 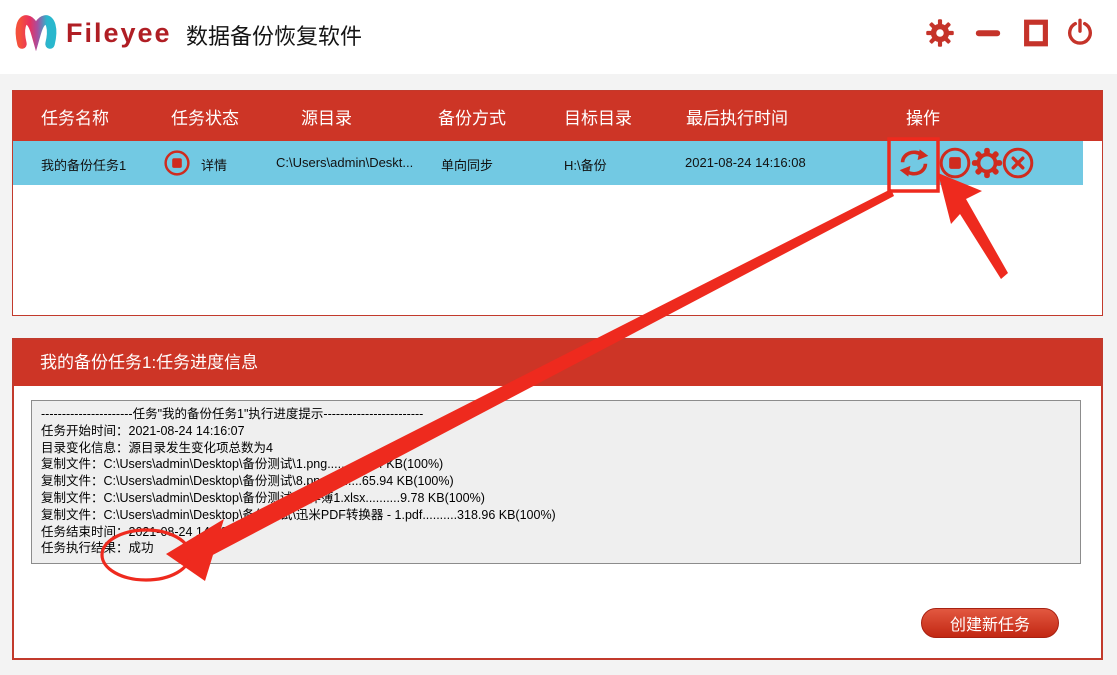 I want to click on task-name: 我的备份任务1, so click(x=84, y=165).